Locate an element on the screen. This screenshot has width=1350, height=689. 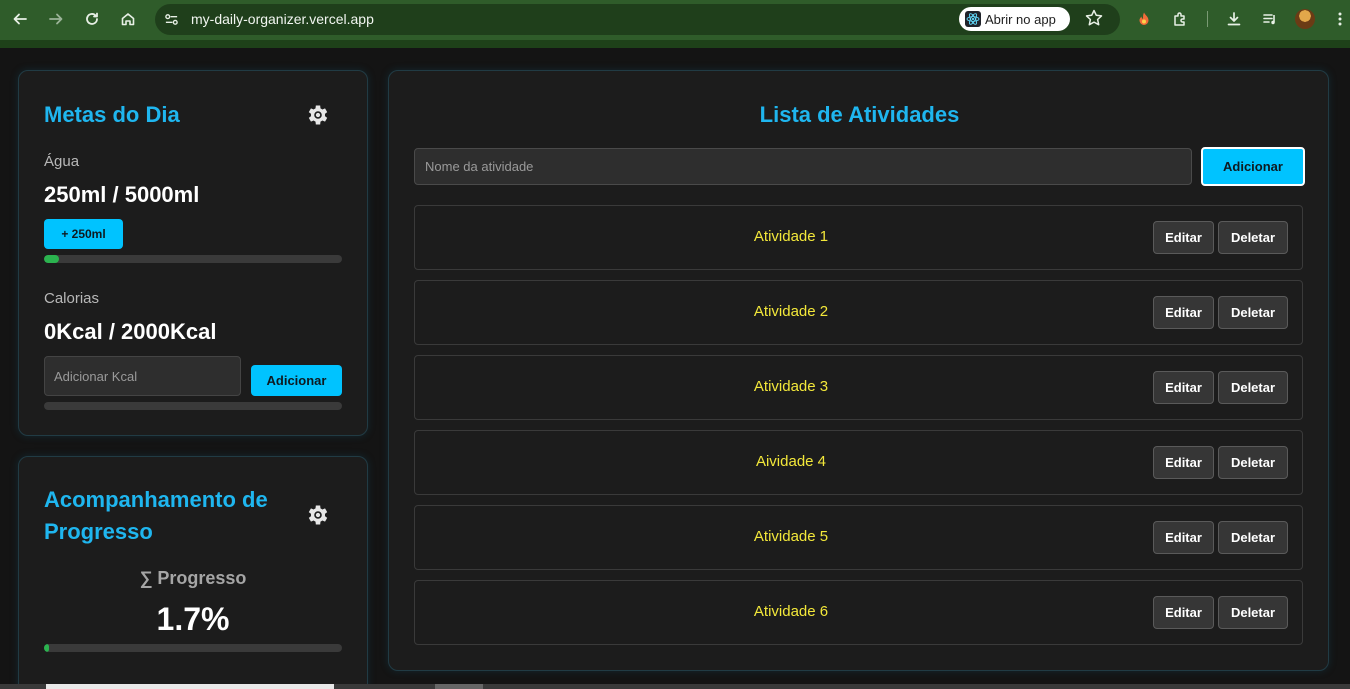
activity-row: Aividade 4 Editar Deletar is located at coordinates (858, 462).